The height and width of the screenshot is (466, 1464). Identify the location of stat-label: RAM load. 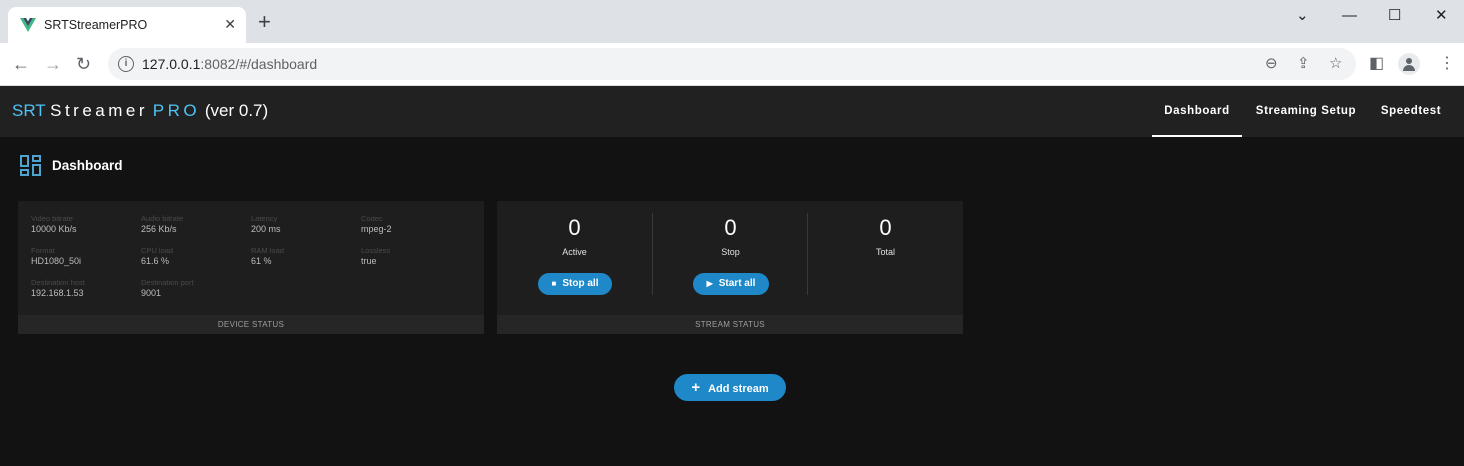
(267, 250).